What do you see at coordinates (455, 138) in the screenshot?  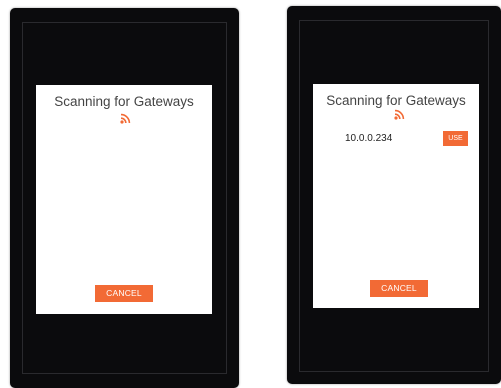 I see `use-gateway-button: USE` at bounding box center [455, 138].